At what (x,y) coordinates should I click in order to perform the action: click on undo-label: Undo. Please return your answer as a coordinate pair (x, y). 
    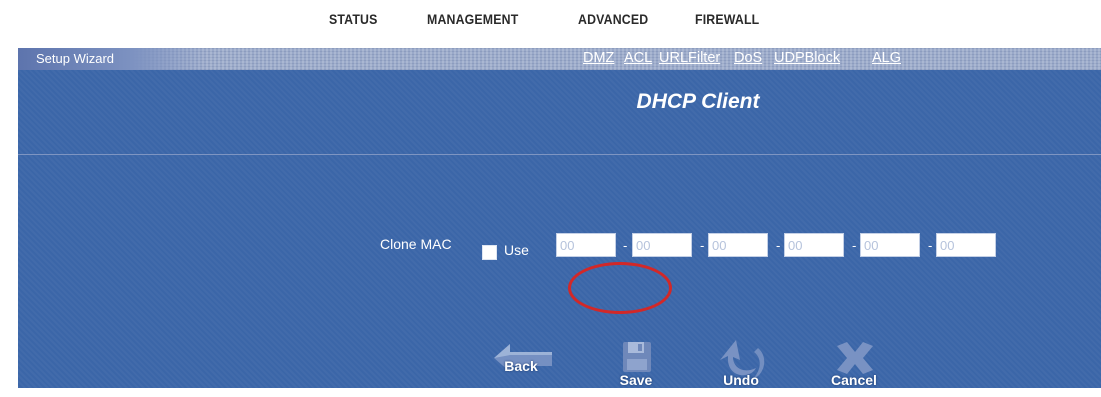
    Looking at the image, I should click on (741, 380).